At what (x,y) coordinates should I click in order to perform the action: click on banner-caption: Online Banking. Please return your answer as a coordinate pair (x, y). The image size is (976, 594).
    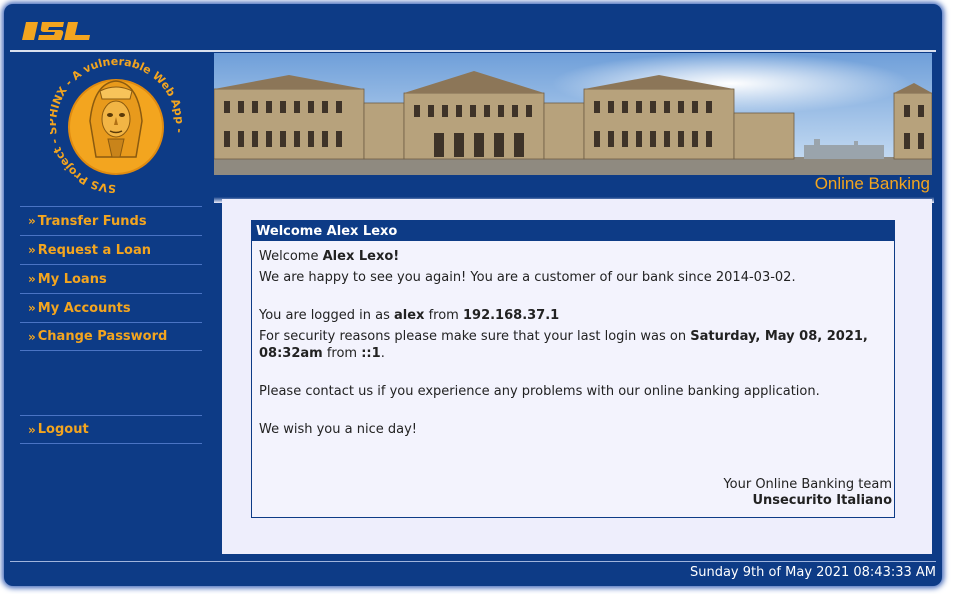
    Looking at the image, I should click on (872, 183).